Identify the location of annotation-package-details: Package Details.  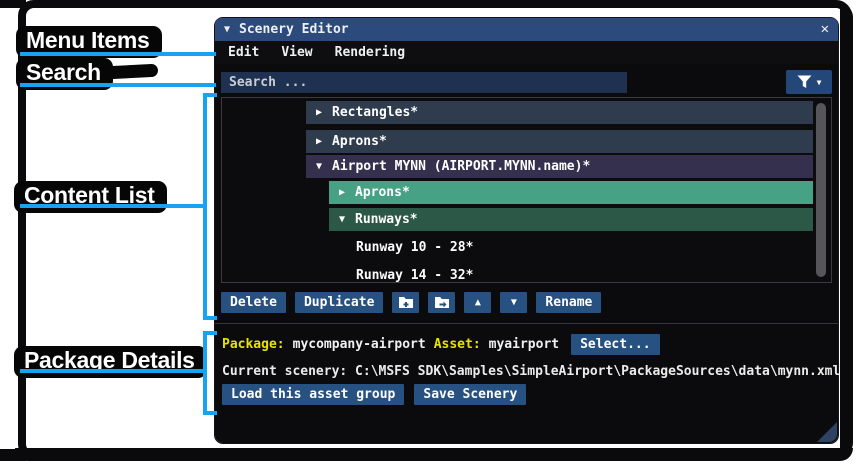
(110, 362).